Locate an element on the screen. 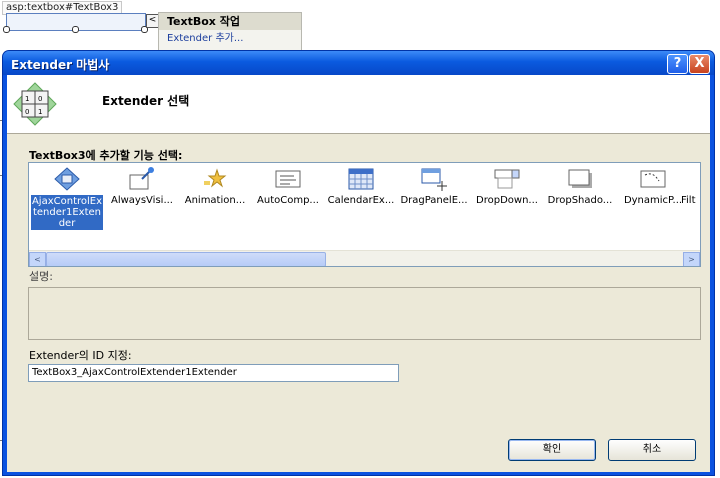 The height and width of the screenshot is (478, 720). extender-item-label: Filt is located at coordinates (688, 200).